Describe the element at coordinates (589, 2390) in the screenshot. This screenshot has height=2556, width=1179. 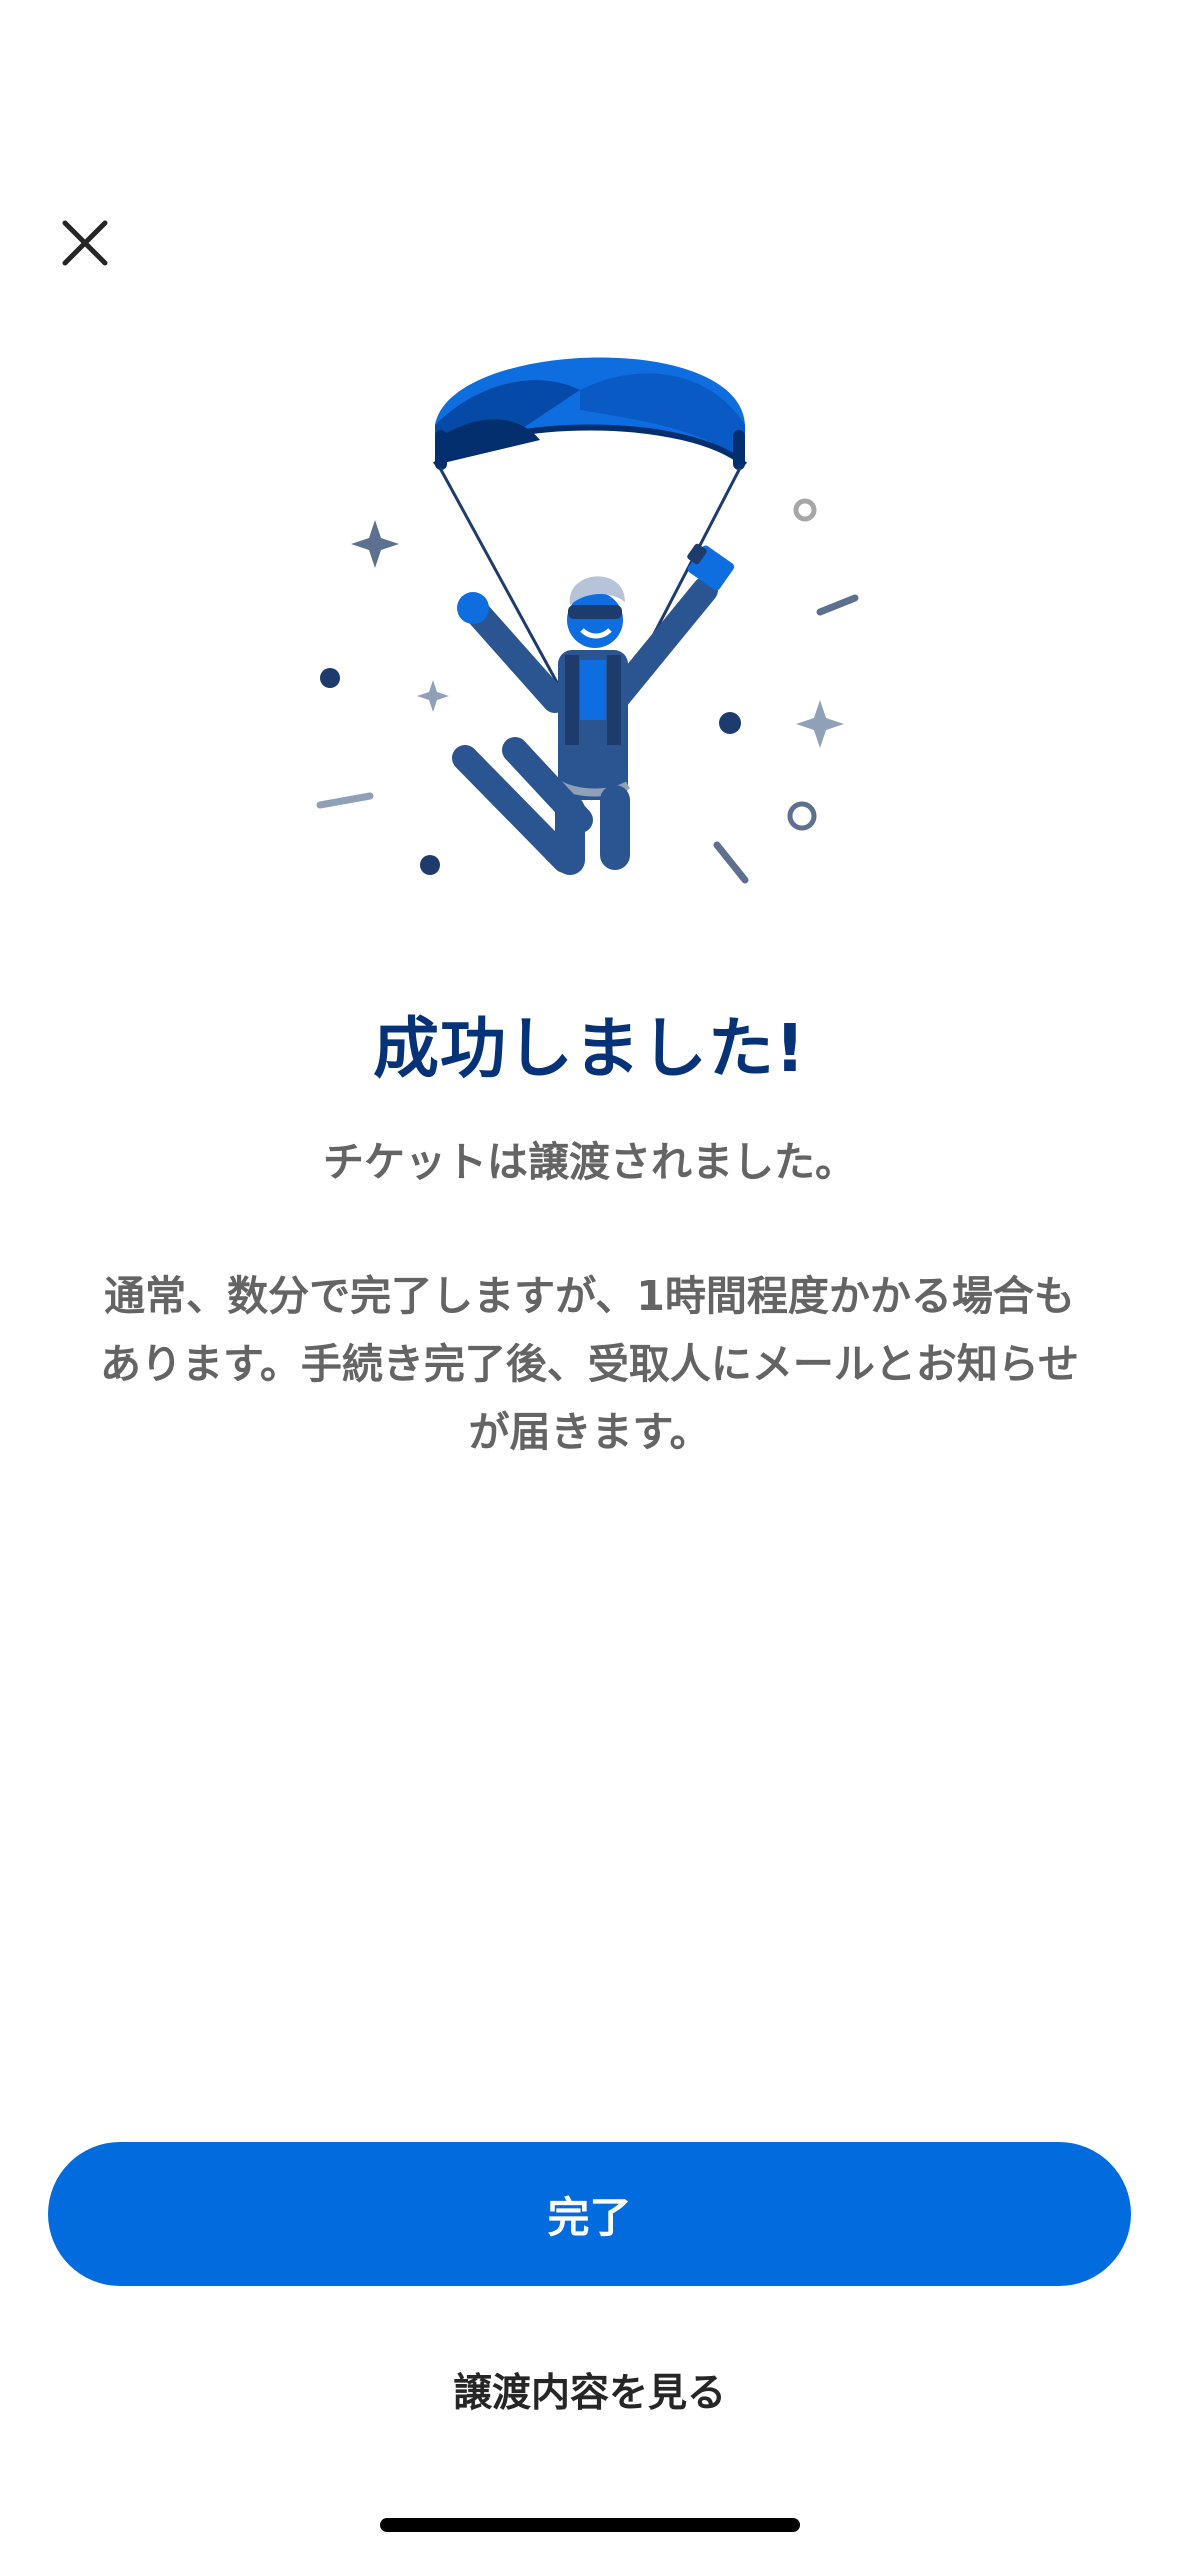
I see `view-transfer-details-link: 譲渡内容を見る` at that location.